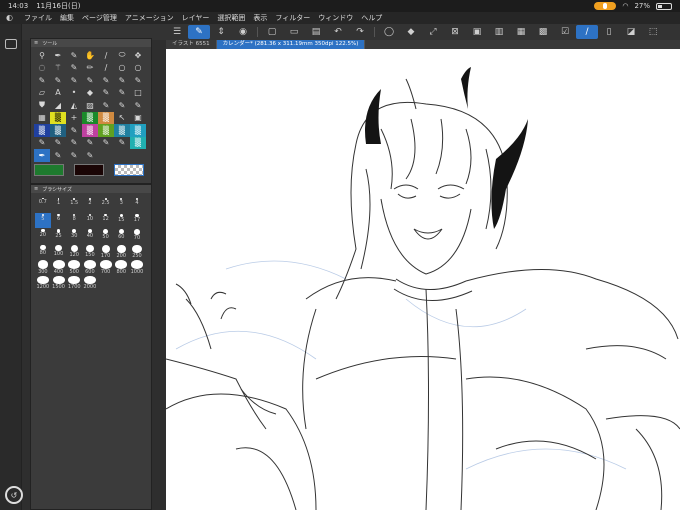 This screenshot has width=680, height=510. I want to click on brush-size-option: 5, so click(43, 220).